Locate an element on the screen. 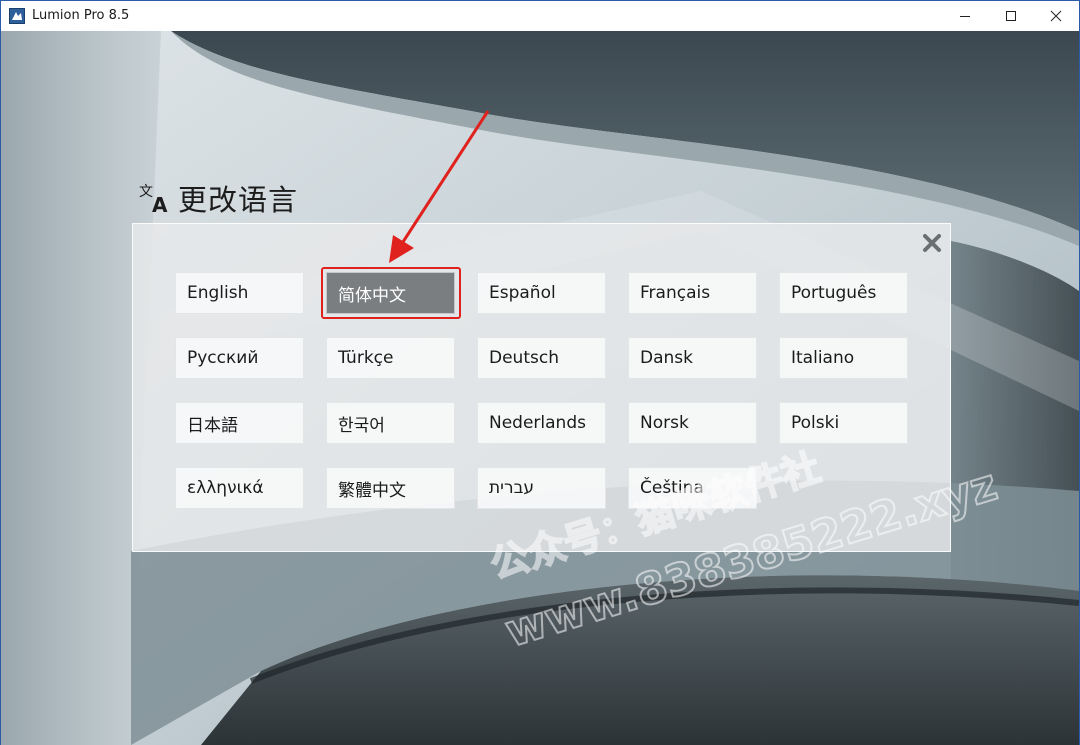  language-danish-button: Dansk is located at coordinates (692, 358).